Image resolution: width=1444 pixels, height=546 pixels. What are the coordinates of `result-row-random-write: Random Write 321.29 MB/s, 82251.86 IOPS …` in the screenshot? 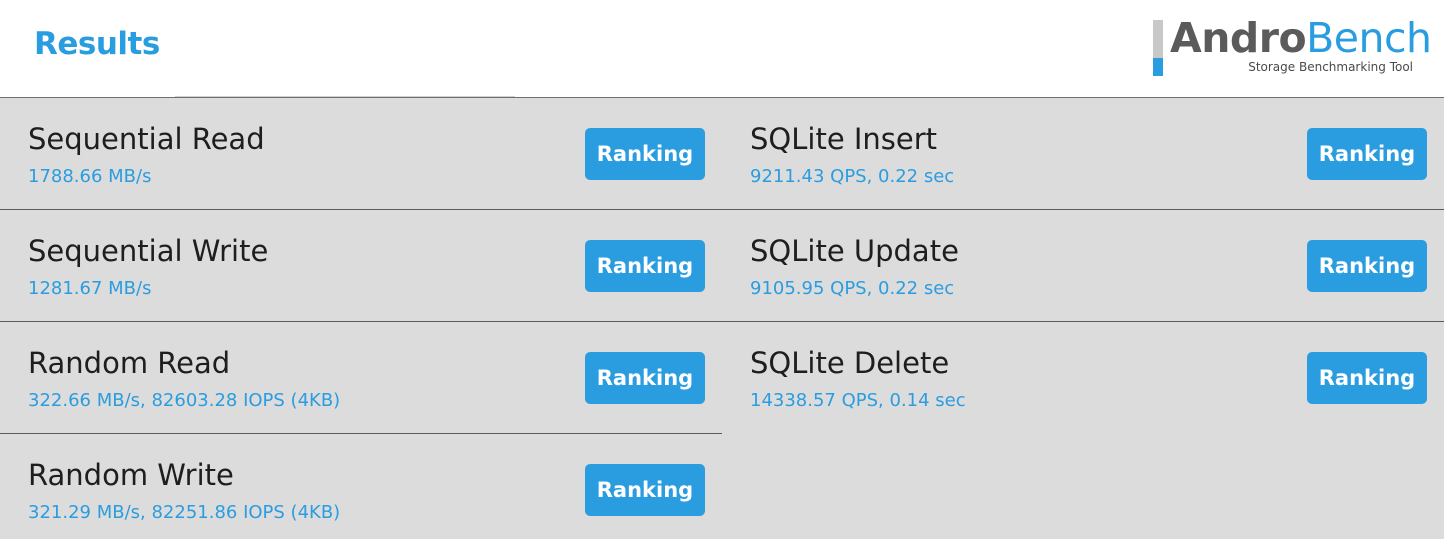 It's located at (361, 490).